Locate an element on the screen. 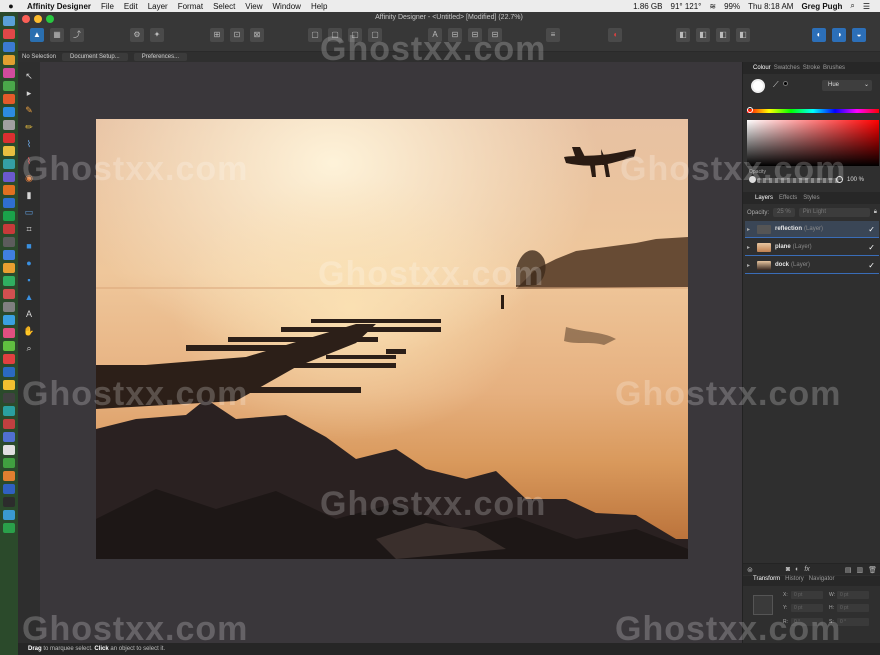 The width and height of the screenshot is (880, 655). intersect-icon: ◧ is located at coordinates (723, 35).